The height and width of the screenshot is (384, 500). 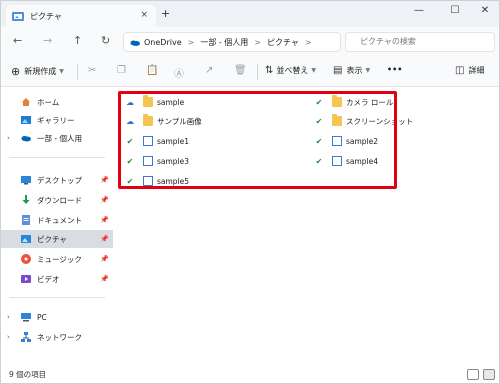 I want to click on breadcrumb-onedrive: OneDrive, so click(x=163, y=42).